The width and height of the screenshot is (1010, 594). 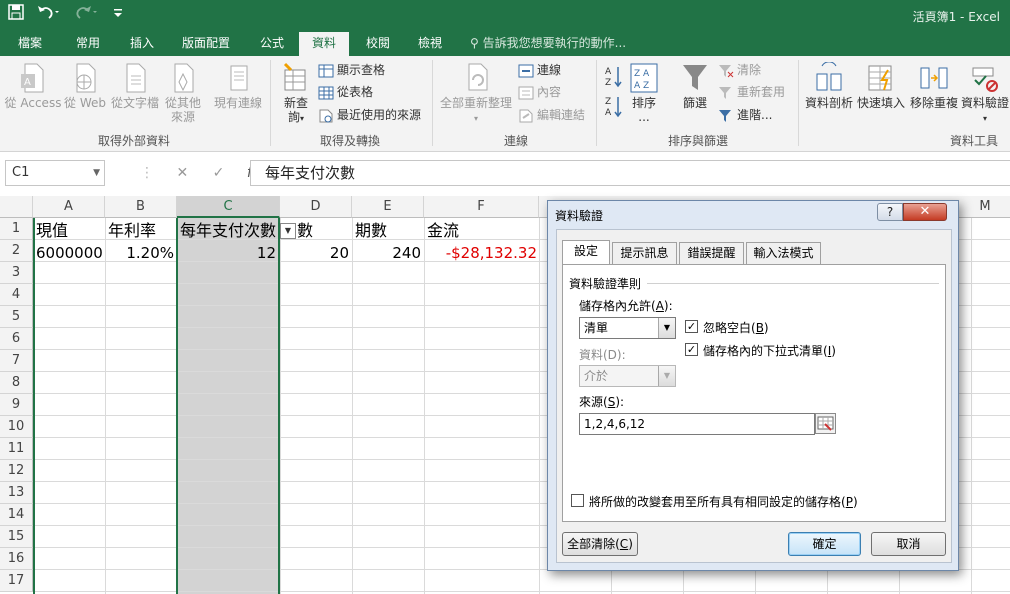 I want to click on row-header: 12, so click(x=16, y=471).